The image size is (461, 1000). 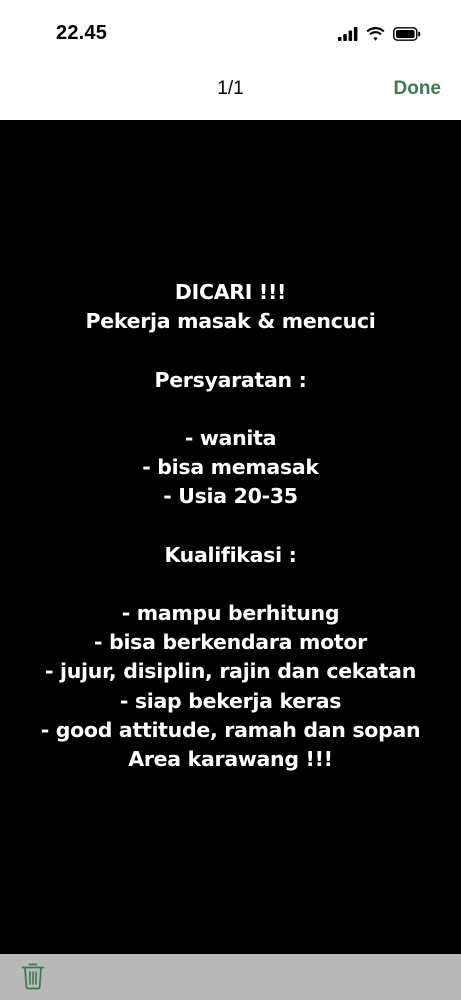 I want to click on requirement-item: - Usia 20-35, so click(x=230, y=496).